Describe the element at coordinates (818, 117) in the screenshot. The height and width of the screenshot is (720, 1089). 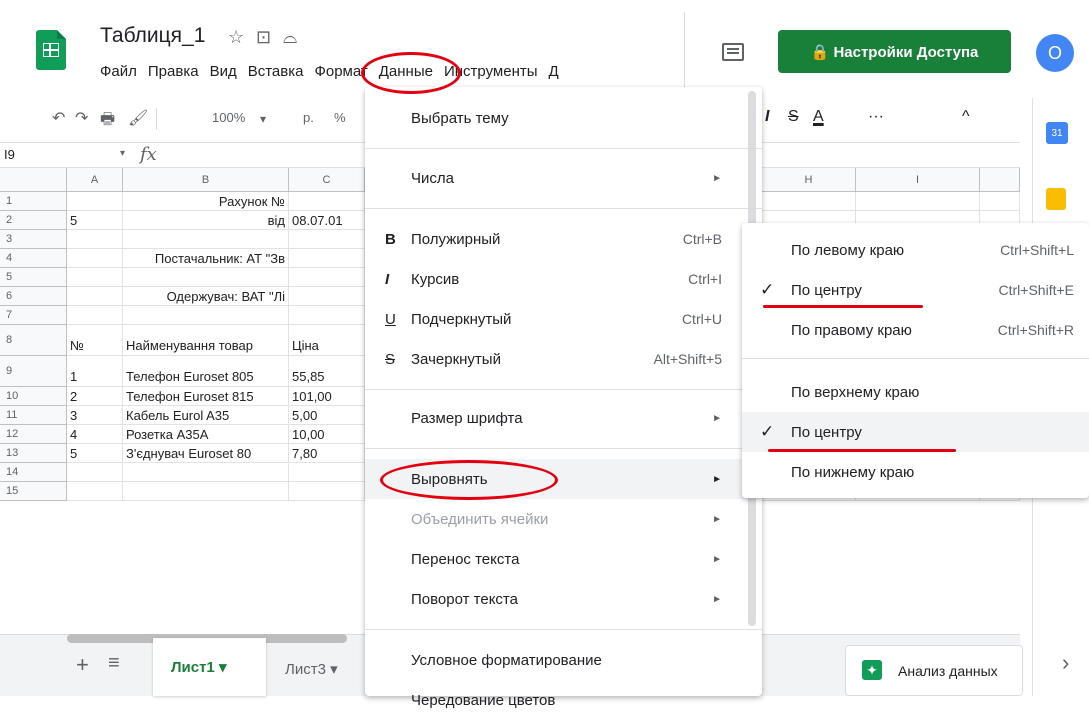
I see `text-color-icon: A` at that location.